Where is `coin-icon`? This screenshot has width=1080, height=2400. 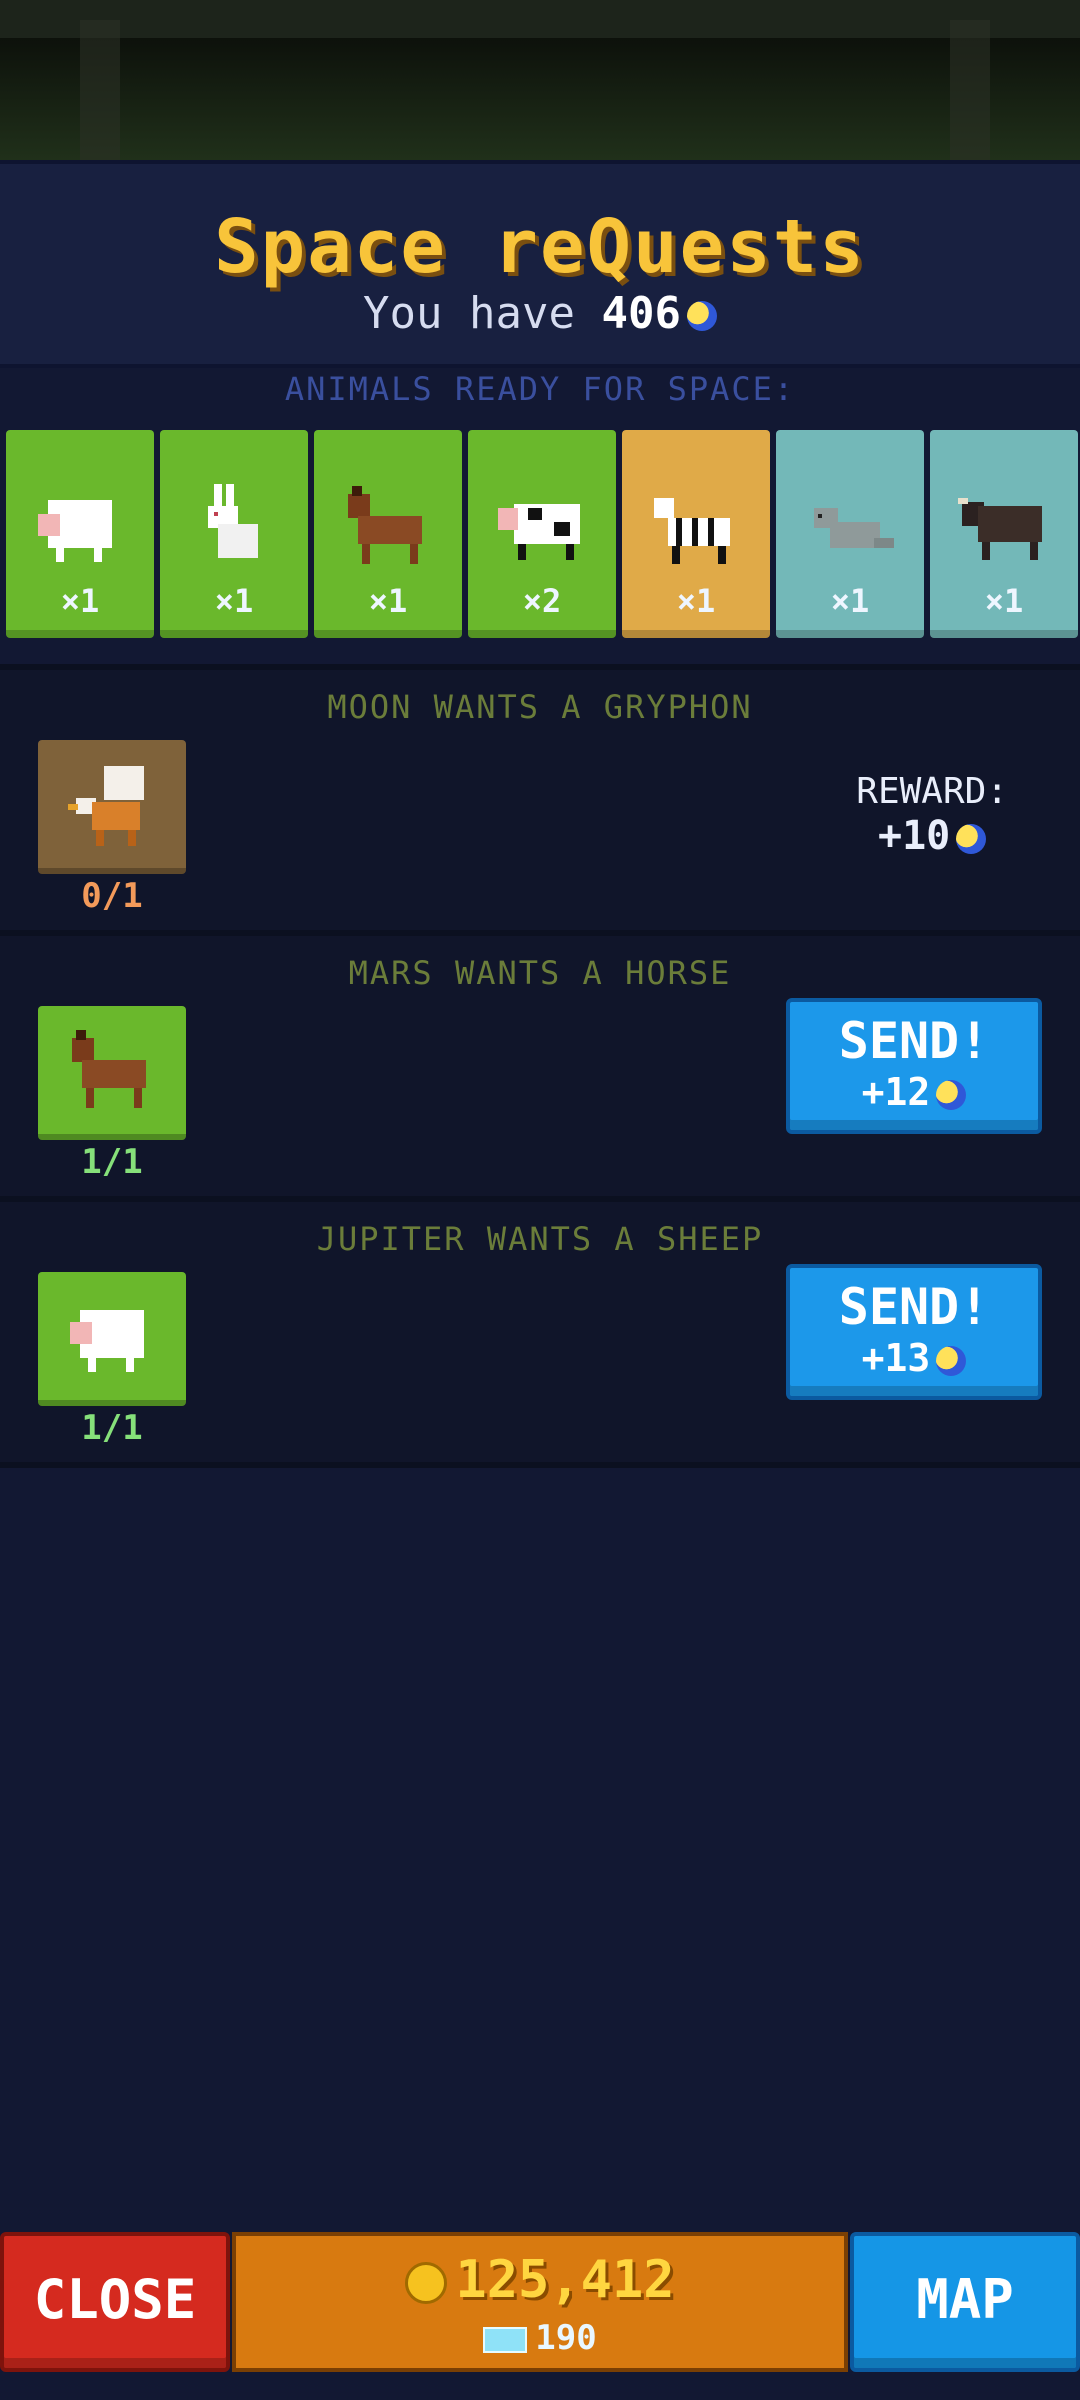
coin-icon is located at coordinates (426, 2283).